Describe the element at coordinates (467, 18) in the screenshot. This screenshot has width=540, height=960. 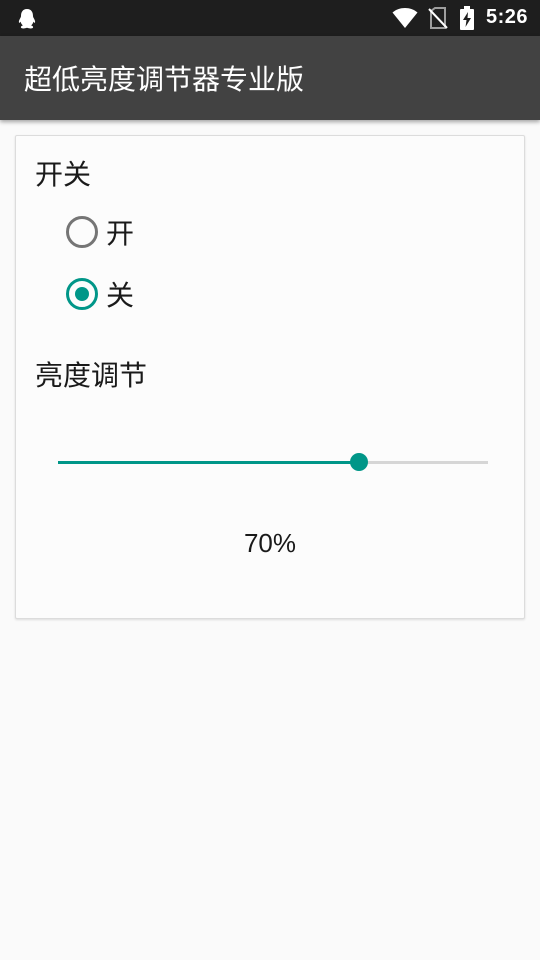
I see `battery-charging-icon` at that location.